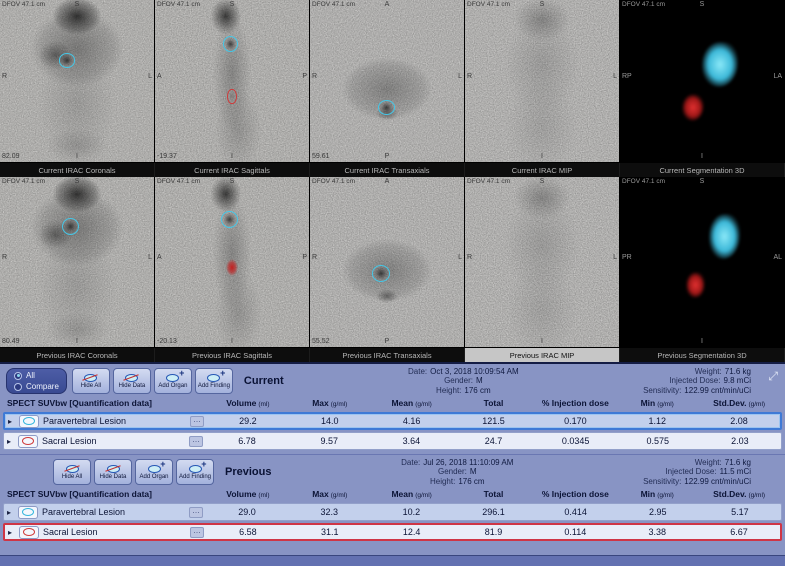 The image size is (785, 566). I want to click on expand-panel-icon: ⤢, so click(773, 376).